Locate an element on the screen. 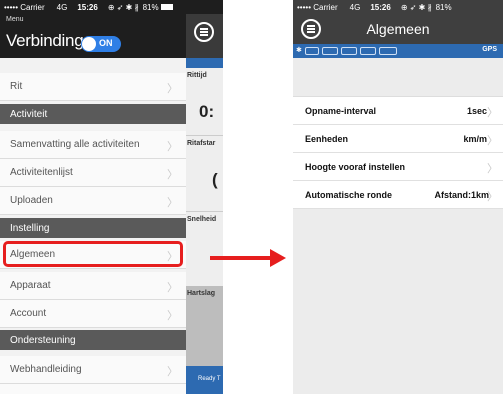 The height and width of the screenshot is (394, 503). section-header-ondersteuning: Ondersteuning is located at coordinates (93, 340).